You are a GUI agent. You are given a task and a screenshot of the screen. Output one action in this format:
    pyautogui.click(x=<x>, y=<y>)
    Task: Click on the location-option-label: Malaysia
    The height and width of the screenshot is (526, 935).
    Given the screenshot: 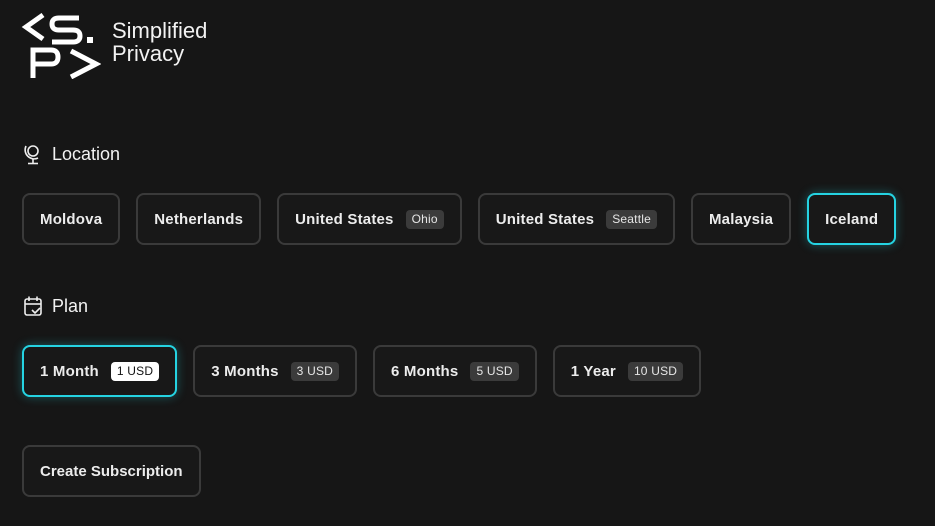 What is the action you would take?
    pyautogui.click(x=741, y=219)
    